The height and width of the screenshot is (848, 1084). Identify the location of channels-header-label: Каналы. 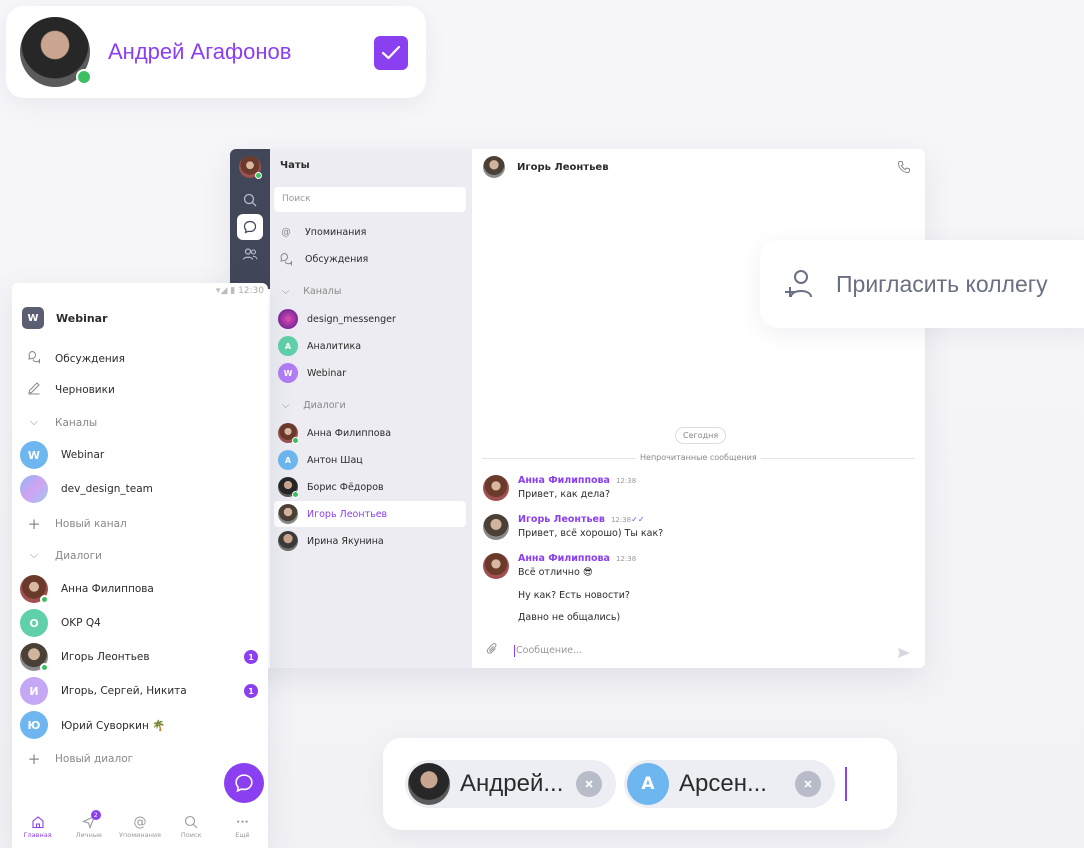
(322, 291).